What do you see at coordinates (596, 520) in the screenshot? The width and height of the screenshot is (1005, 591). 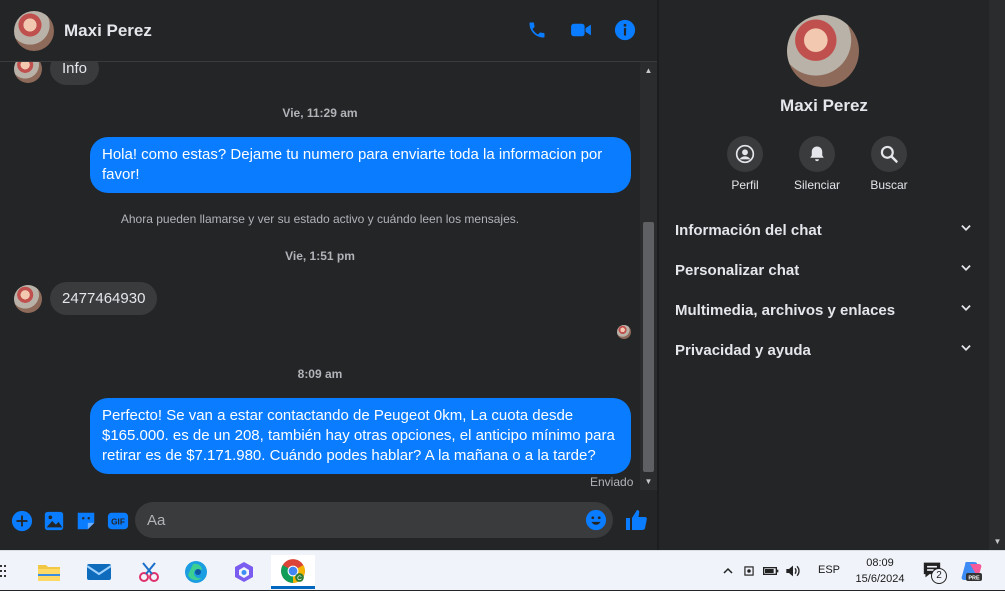 I see `emoji-icon` at bounding box center [596, 520].